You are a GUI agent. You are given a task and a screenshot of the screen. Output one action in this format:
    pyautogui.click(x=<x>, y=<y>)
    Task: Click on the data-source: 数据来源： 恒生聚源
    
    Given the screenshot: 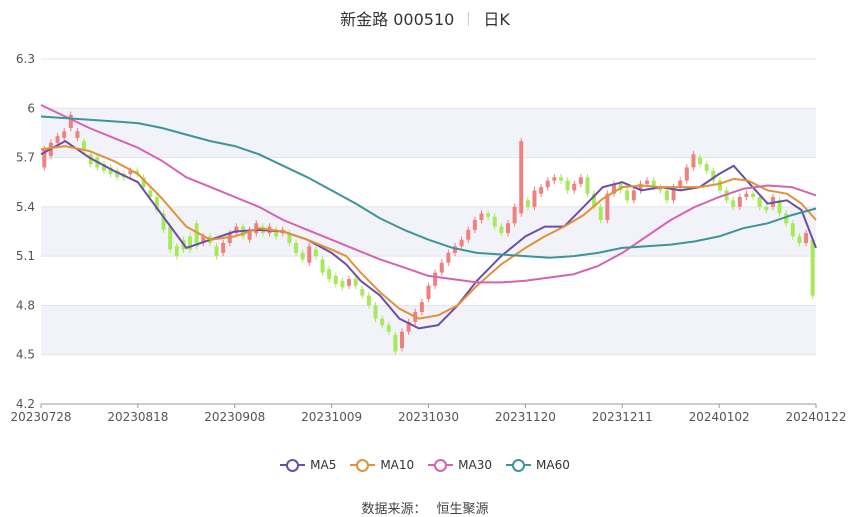 What is the action you would take?
    pyautogui.click(x=425, y=507)
    